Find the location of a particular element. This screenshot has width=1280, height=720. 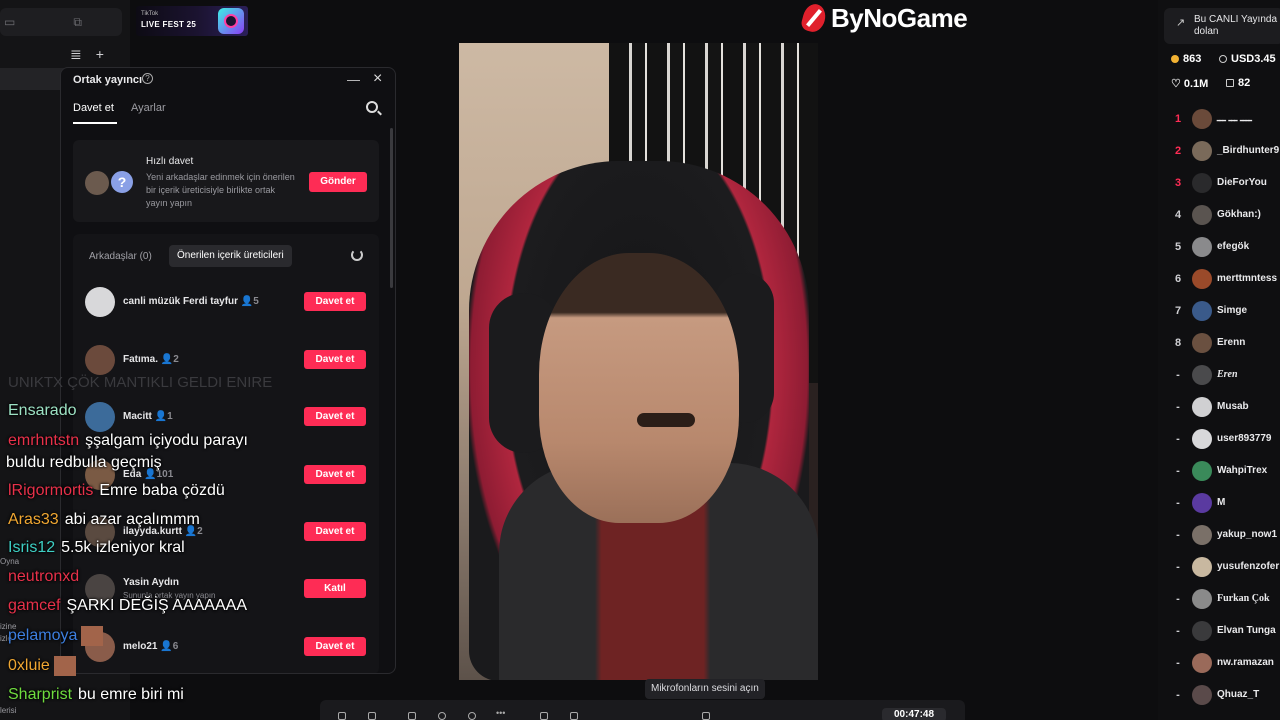

send-button: Gönder is located at coordinates (338, 182).